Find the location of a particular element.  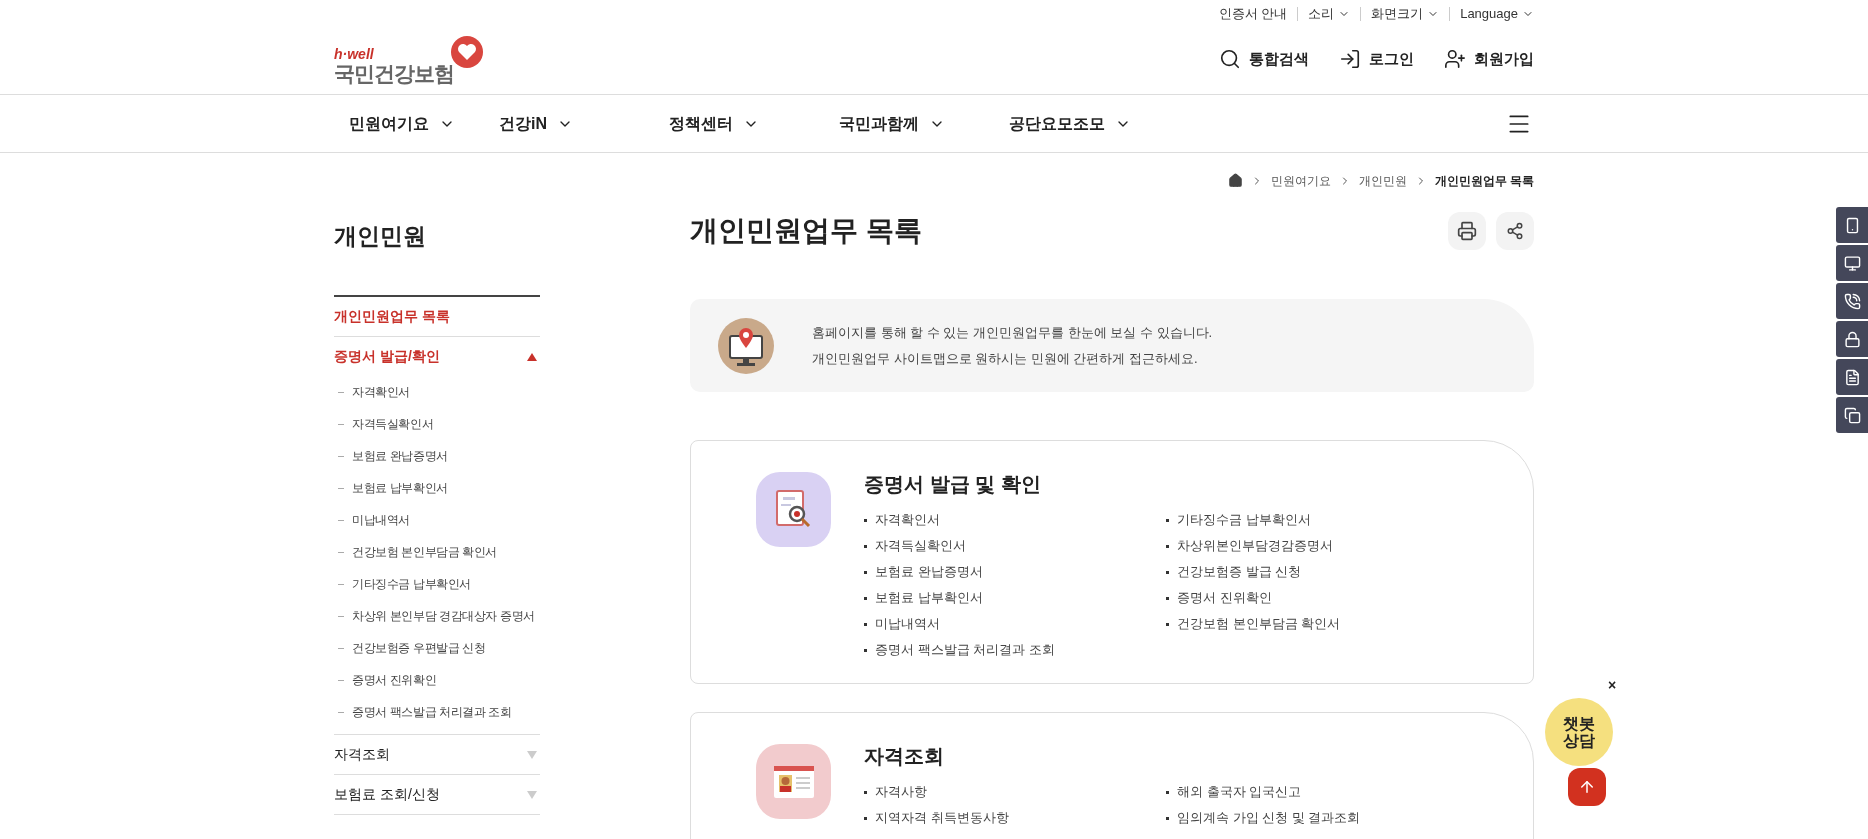

print-button is located at coordinates (1467, 231).